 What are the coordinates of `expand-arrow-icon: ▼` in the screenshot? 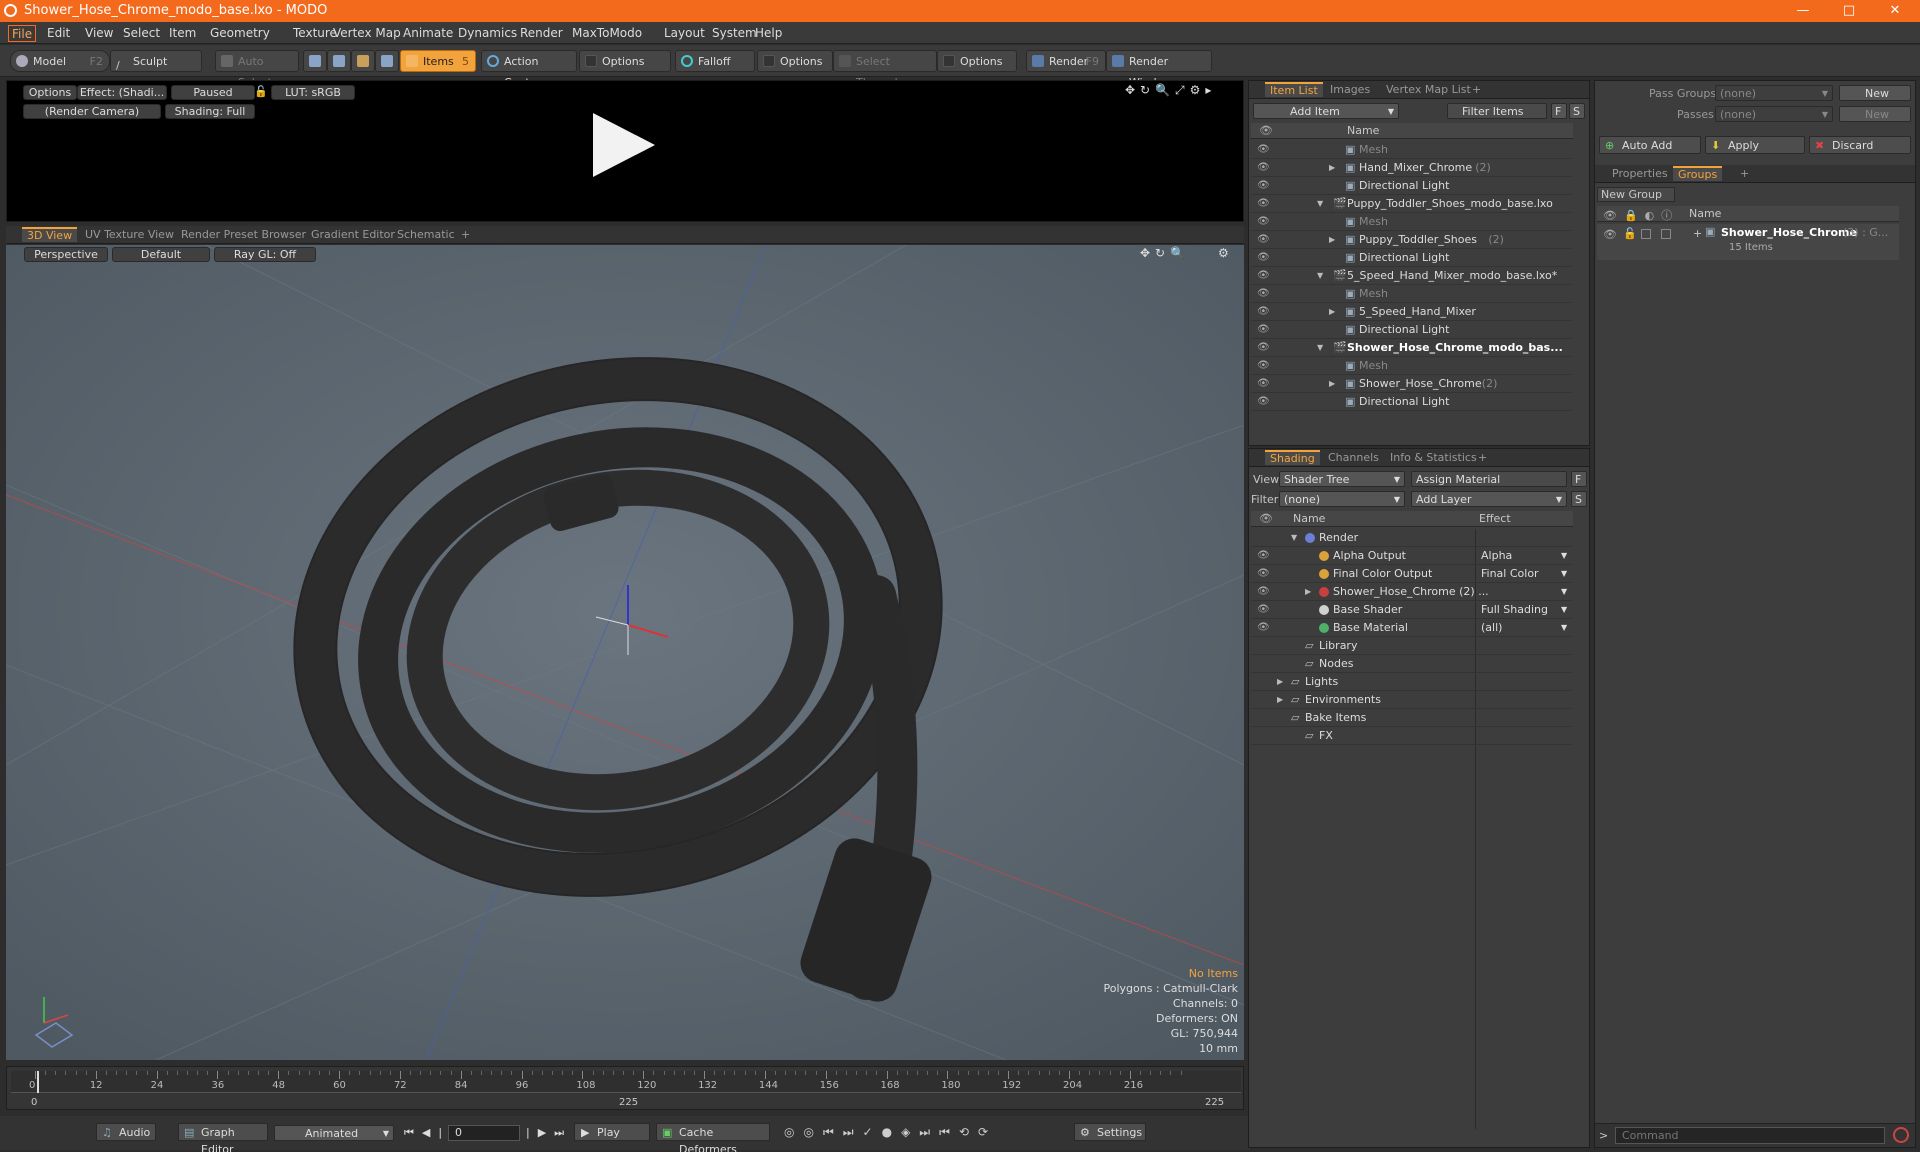 It's located at (1320, 276).